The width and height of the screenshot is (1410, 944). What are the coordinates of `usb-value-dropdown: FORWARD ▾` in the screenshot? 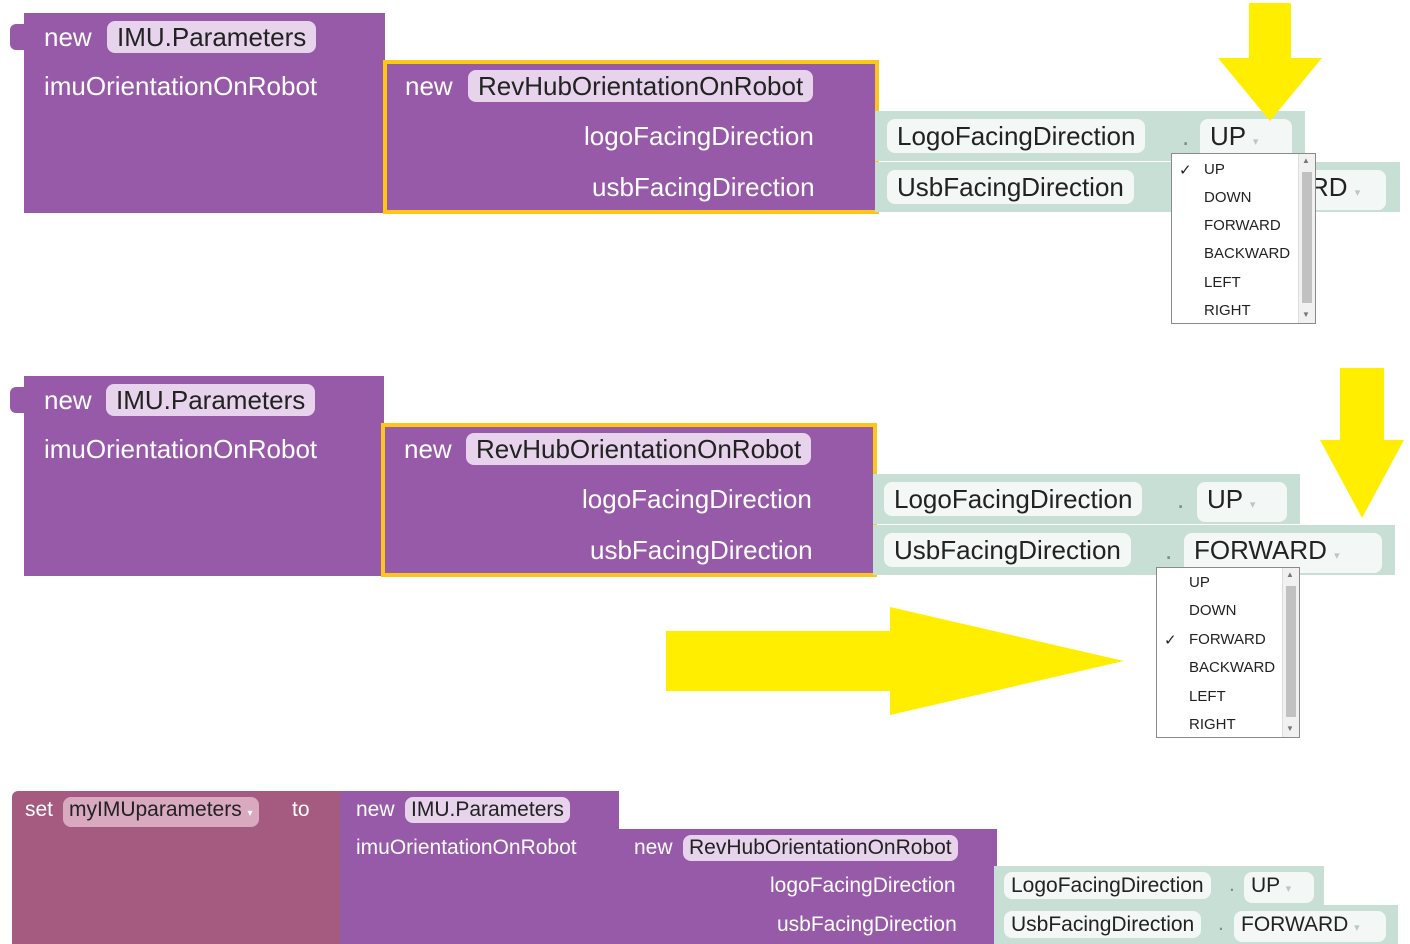 It's located at (1310, 926).